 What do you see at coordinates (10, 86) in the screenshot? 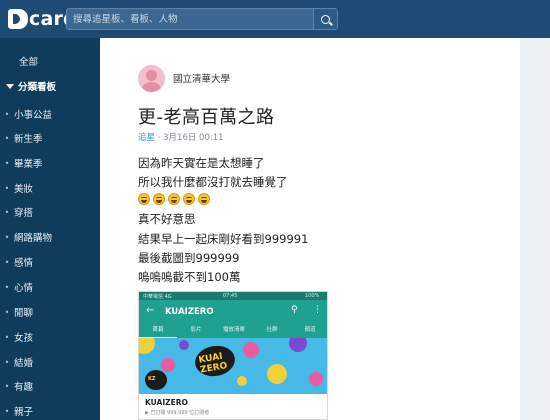
I see `chevron-down-icon` at bounding box center [10, 86].